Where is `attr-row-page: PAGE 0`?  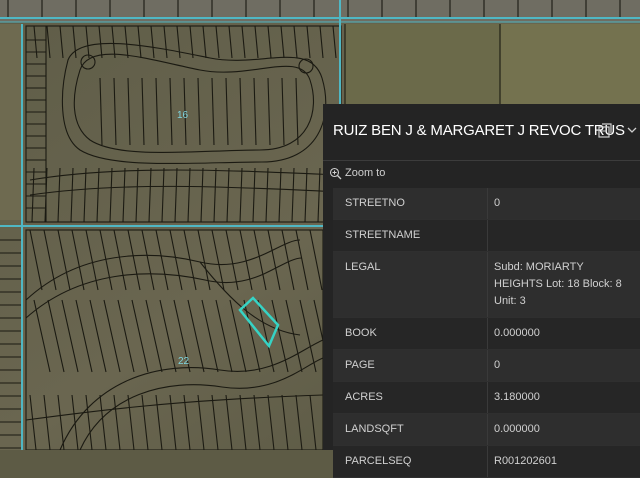 attr-row-page: PAGE 0 is located at coordinates (486, 366).